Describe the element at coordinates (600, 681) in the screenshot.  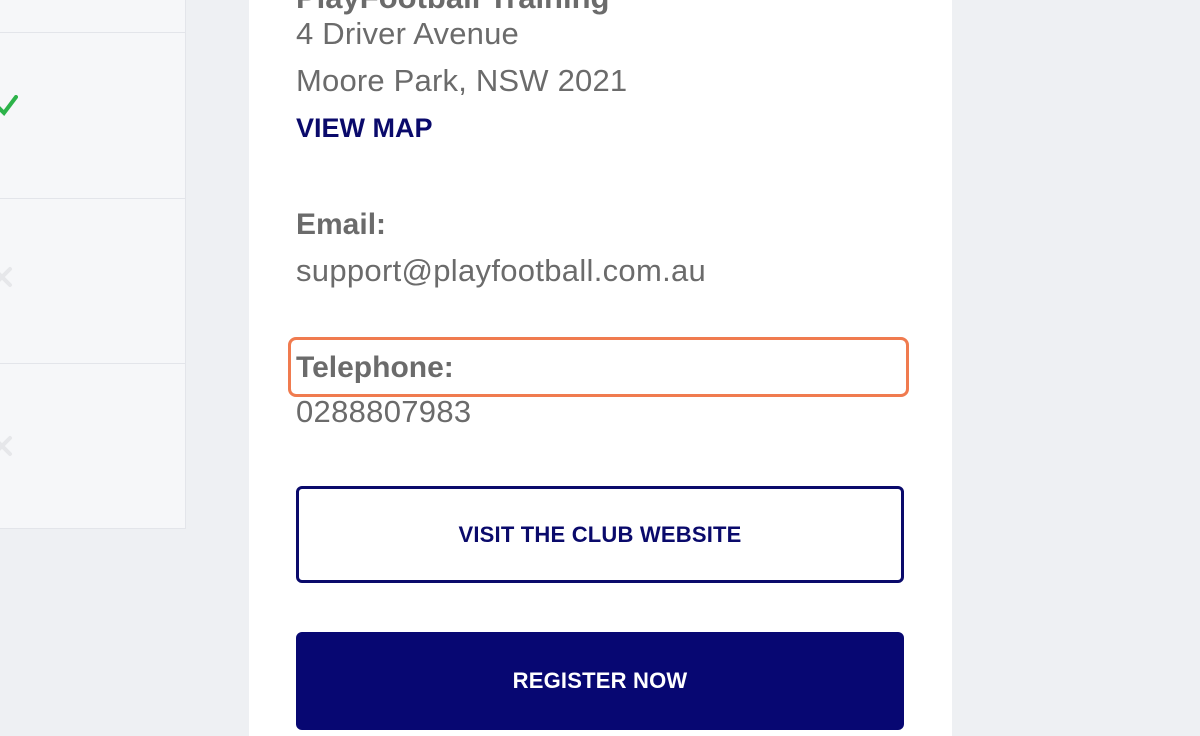
I see `register-now-button: REGISTER NOW` at that location.